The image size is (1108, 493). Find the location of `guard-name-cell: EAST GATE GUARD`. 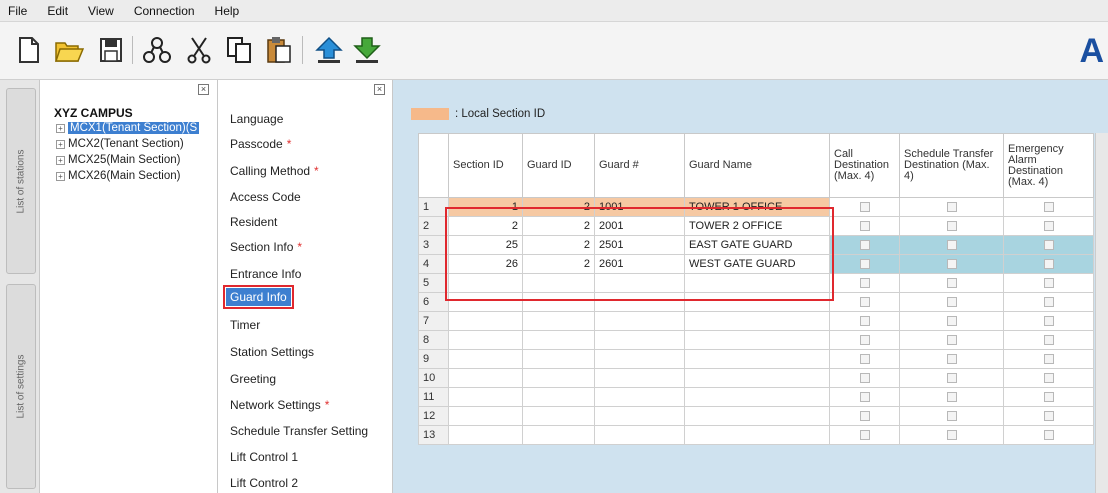

guard-name-cell: EAST GATE GUARD is located at coordinates (757, 245).